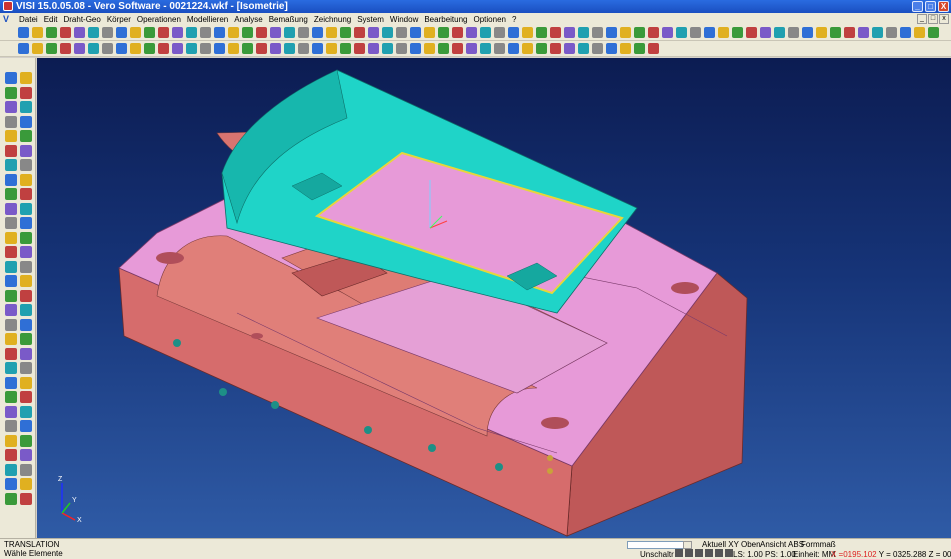  What do you see at coordinates (159, 19) in the screenshot?
I see `menu-operationen: Operationen` at bounding box center [159, 19].